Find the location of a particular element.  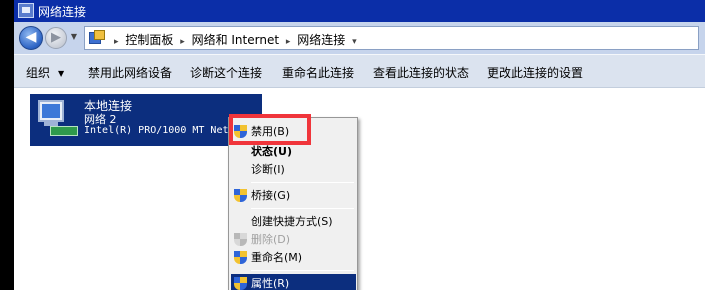

window-title: 网络连接 is located at coordinates (62, 12).